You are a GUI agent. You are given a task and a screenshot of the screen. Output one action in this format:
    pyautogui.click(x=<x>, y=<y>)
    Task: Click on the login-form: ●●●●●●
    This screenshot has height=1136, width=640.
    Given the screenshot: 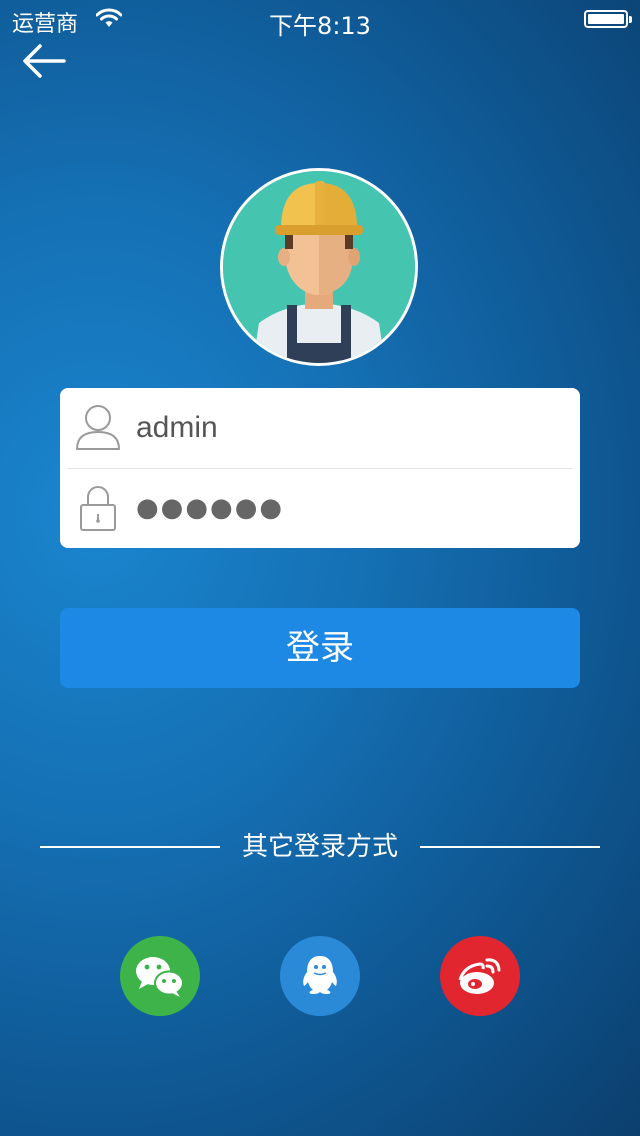 What is the action you would take?
    pyautogui.click(x=320, y=468)
    